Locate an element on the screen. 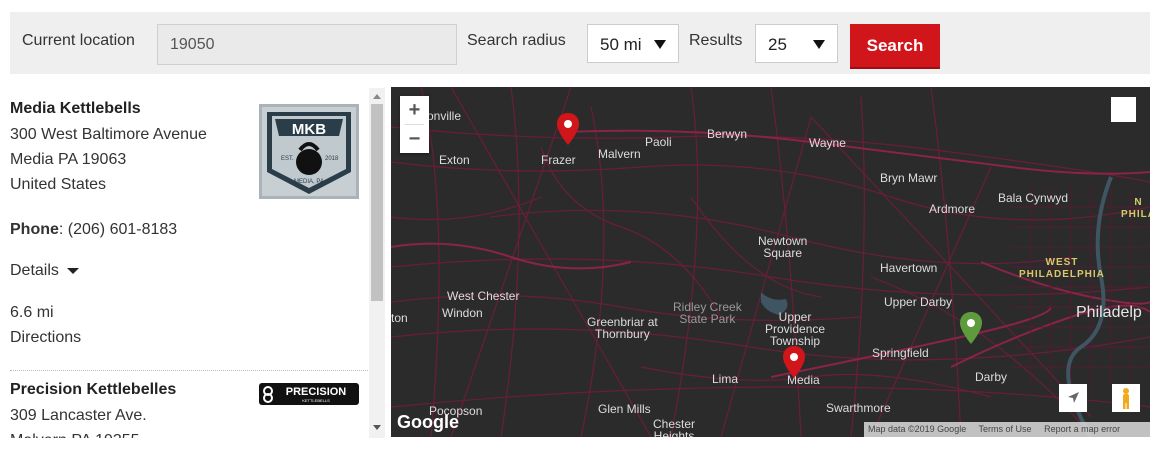  place-berwyn: Berwyn is located at coordinates (727, 134).